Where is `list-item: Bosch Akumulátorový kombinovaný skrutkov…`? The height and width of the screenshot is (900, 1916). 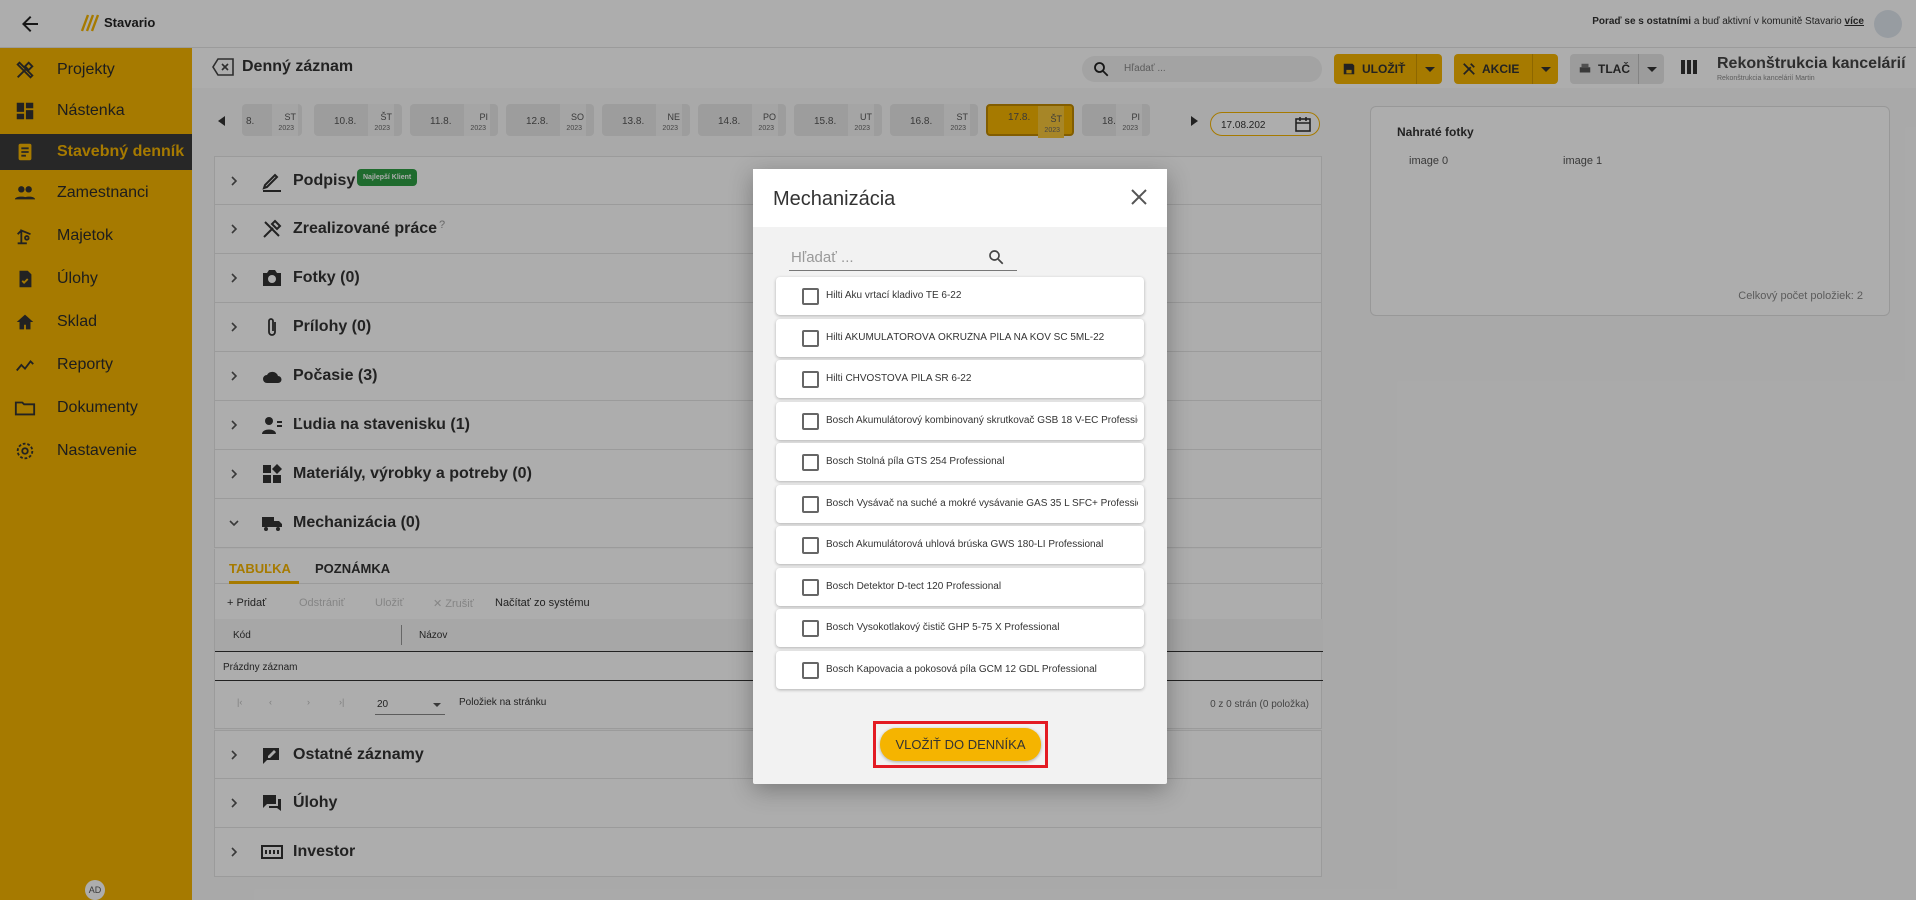
list-item: Bosch Akumulátorový kombinovaný skrutkov… is located at coordinates (960, 421).